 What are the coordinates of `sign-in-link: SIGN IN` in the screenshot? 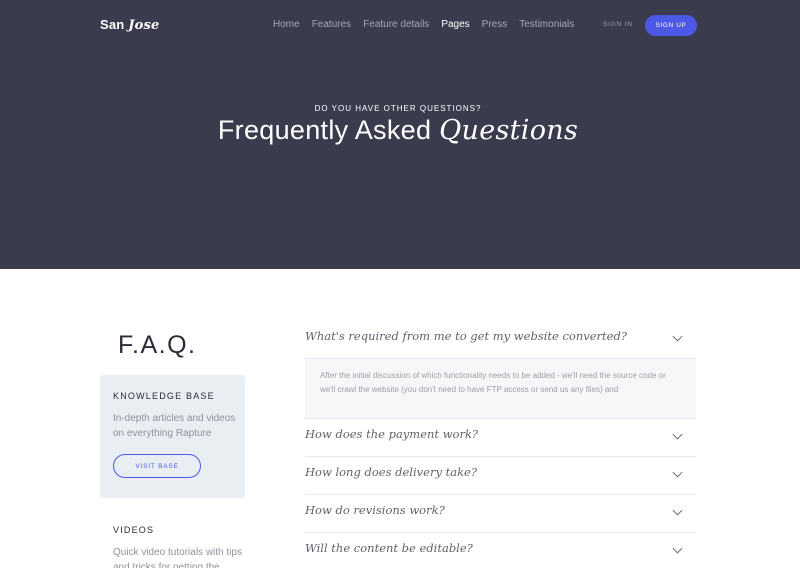 It's located at (618, 24).